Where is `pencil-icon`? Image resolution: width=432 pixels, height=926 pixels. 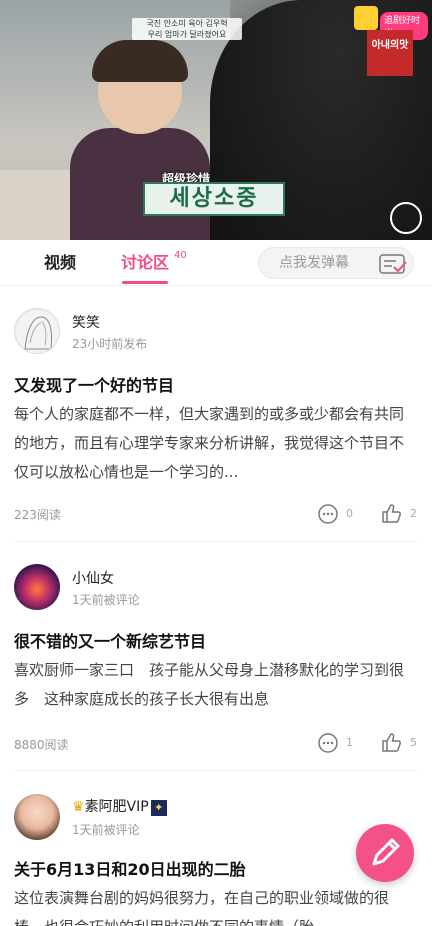
pencil-icon is located at coordinates (386, 852).